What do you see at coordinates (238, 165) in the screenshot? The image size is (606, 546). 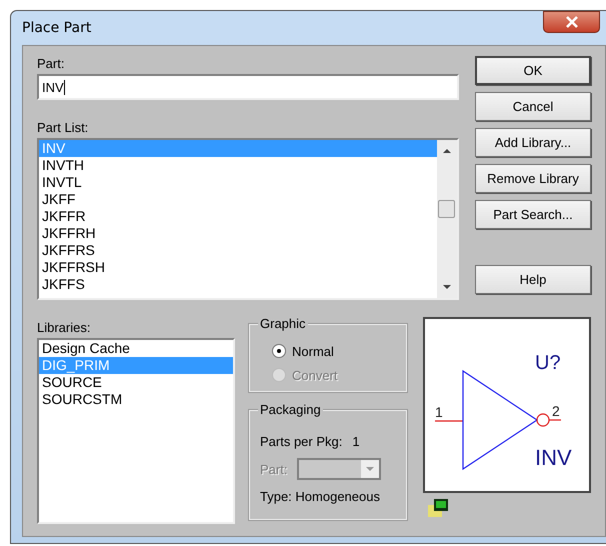 I see `part-list-item: INVTH` at bounding box center [238, 165].